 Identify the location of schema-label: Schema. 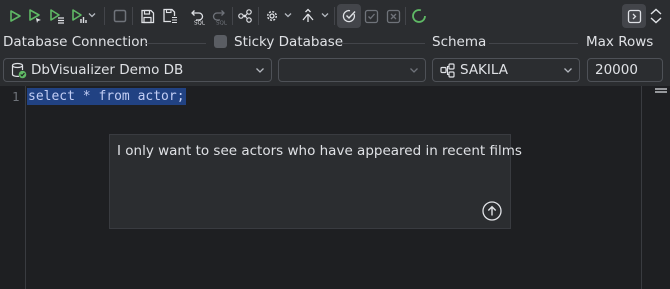
(459, 42).